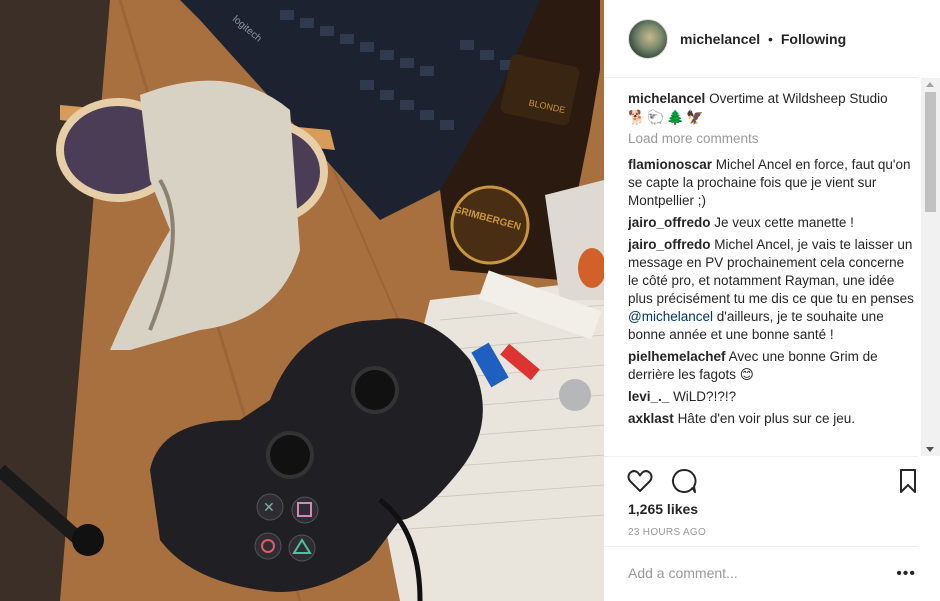  Describe the element at coordinates (666, 98) in the screenshot. I see `caption-username-link: michelancel` at that location.